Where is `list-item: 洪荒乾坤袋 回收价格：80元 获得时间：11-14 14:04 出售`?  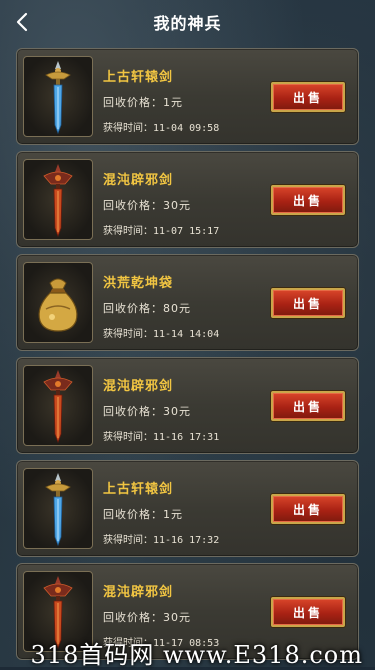
list-item: 洪荒乾坤袋 回收价格：80元 获得时间：11-14 14:04 出售 is located at coordinates (187, 302).